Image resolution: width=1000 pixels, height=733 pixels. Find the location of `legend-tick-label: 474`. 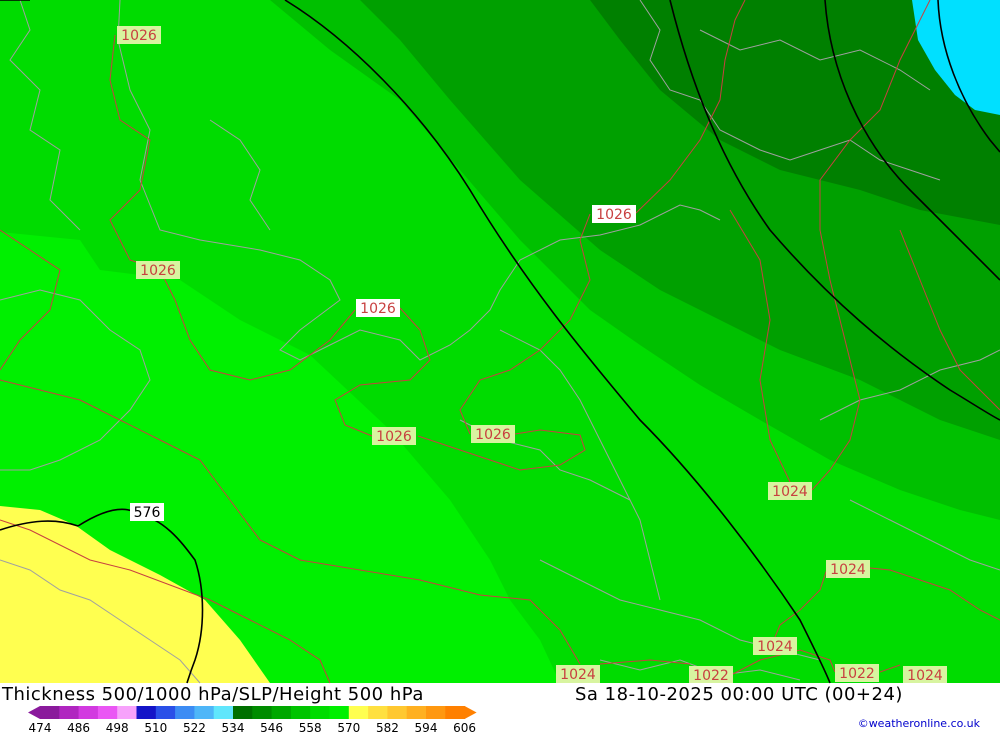

legend-tick-label: 474 is located at coordinates (40, 727).